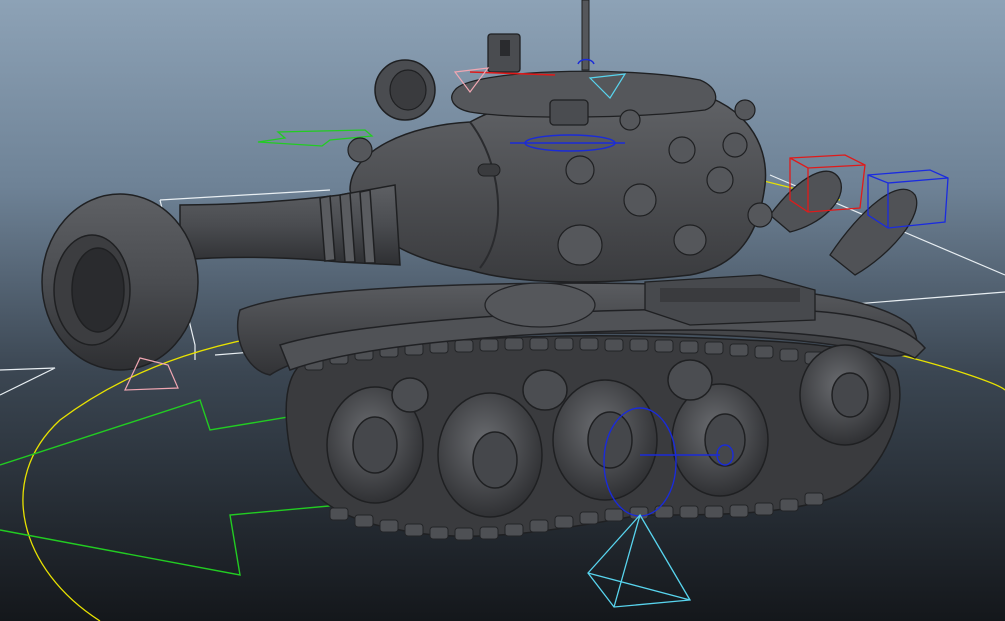  I want to click on locator-cyan-pyramid, so click(639, 560).